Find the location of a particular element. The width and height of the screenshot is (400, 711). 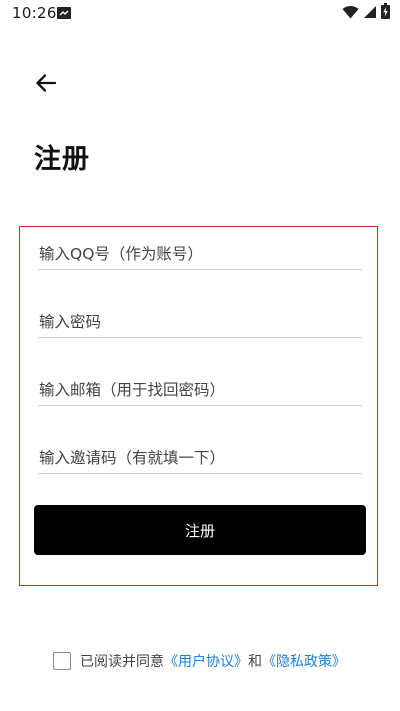

agreement-row: 已阅读并同意 《用户协议》 和 《隐私政策》 is located at coordinates (199, 661).